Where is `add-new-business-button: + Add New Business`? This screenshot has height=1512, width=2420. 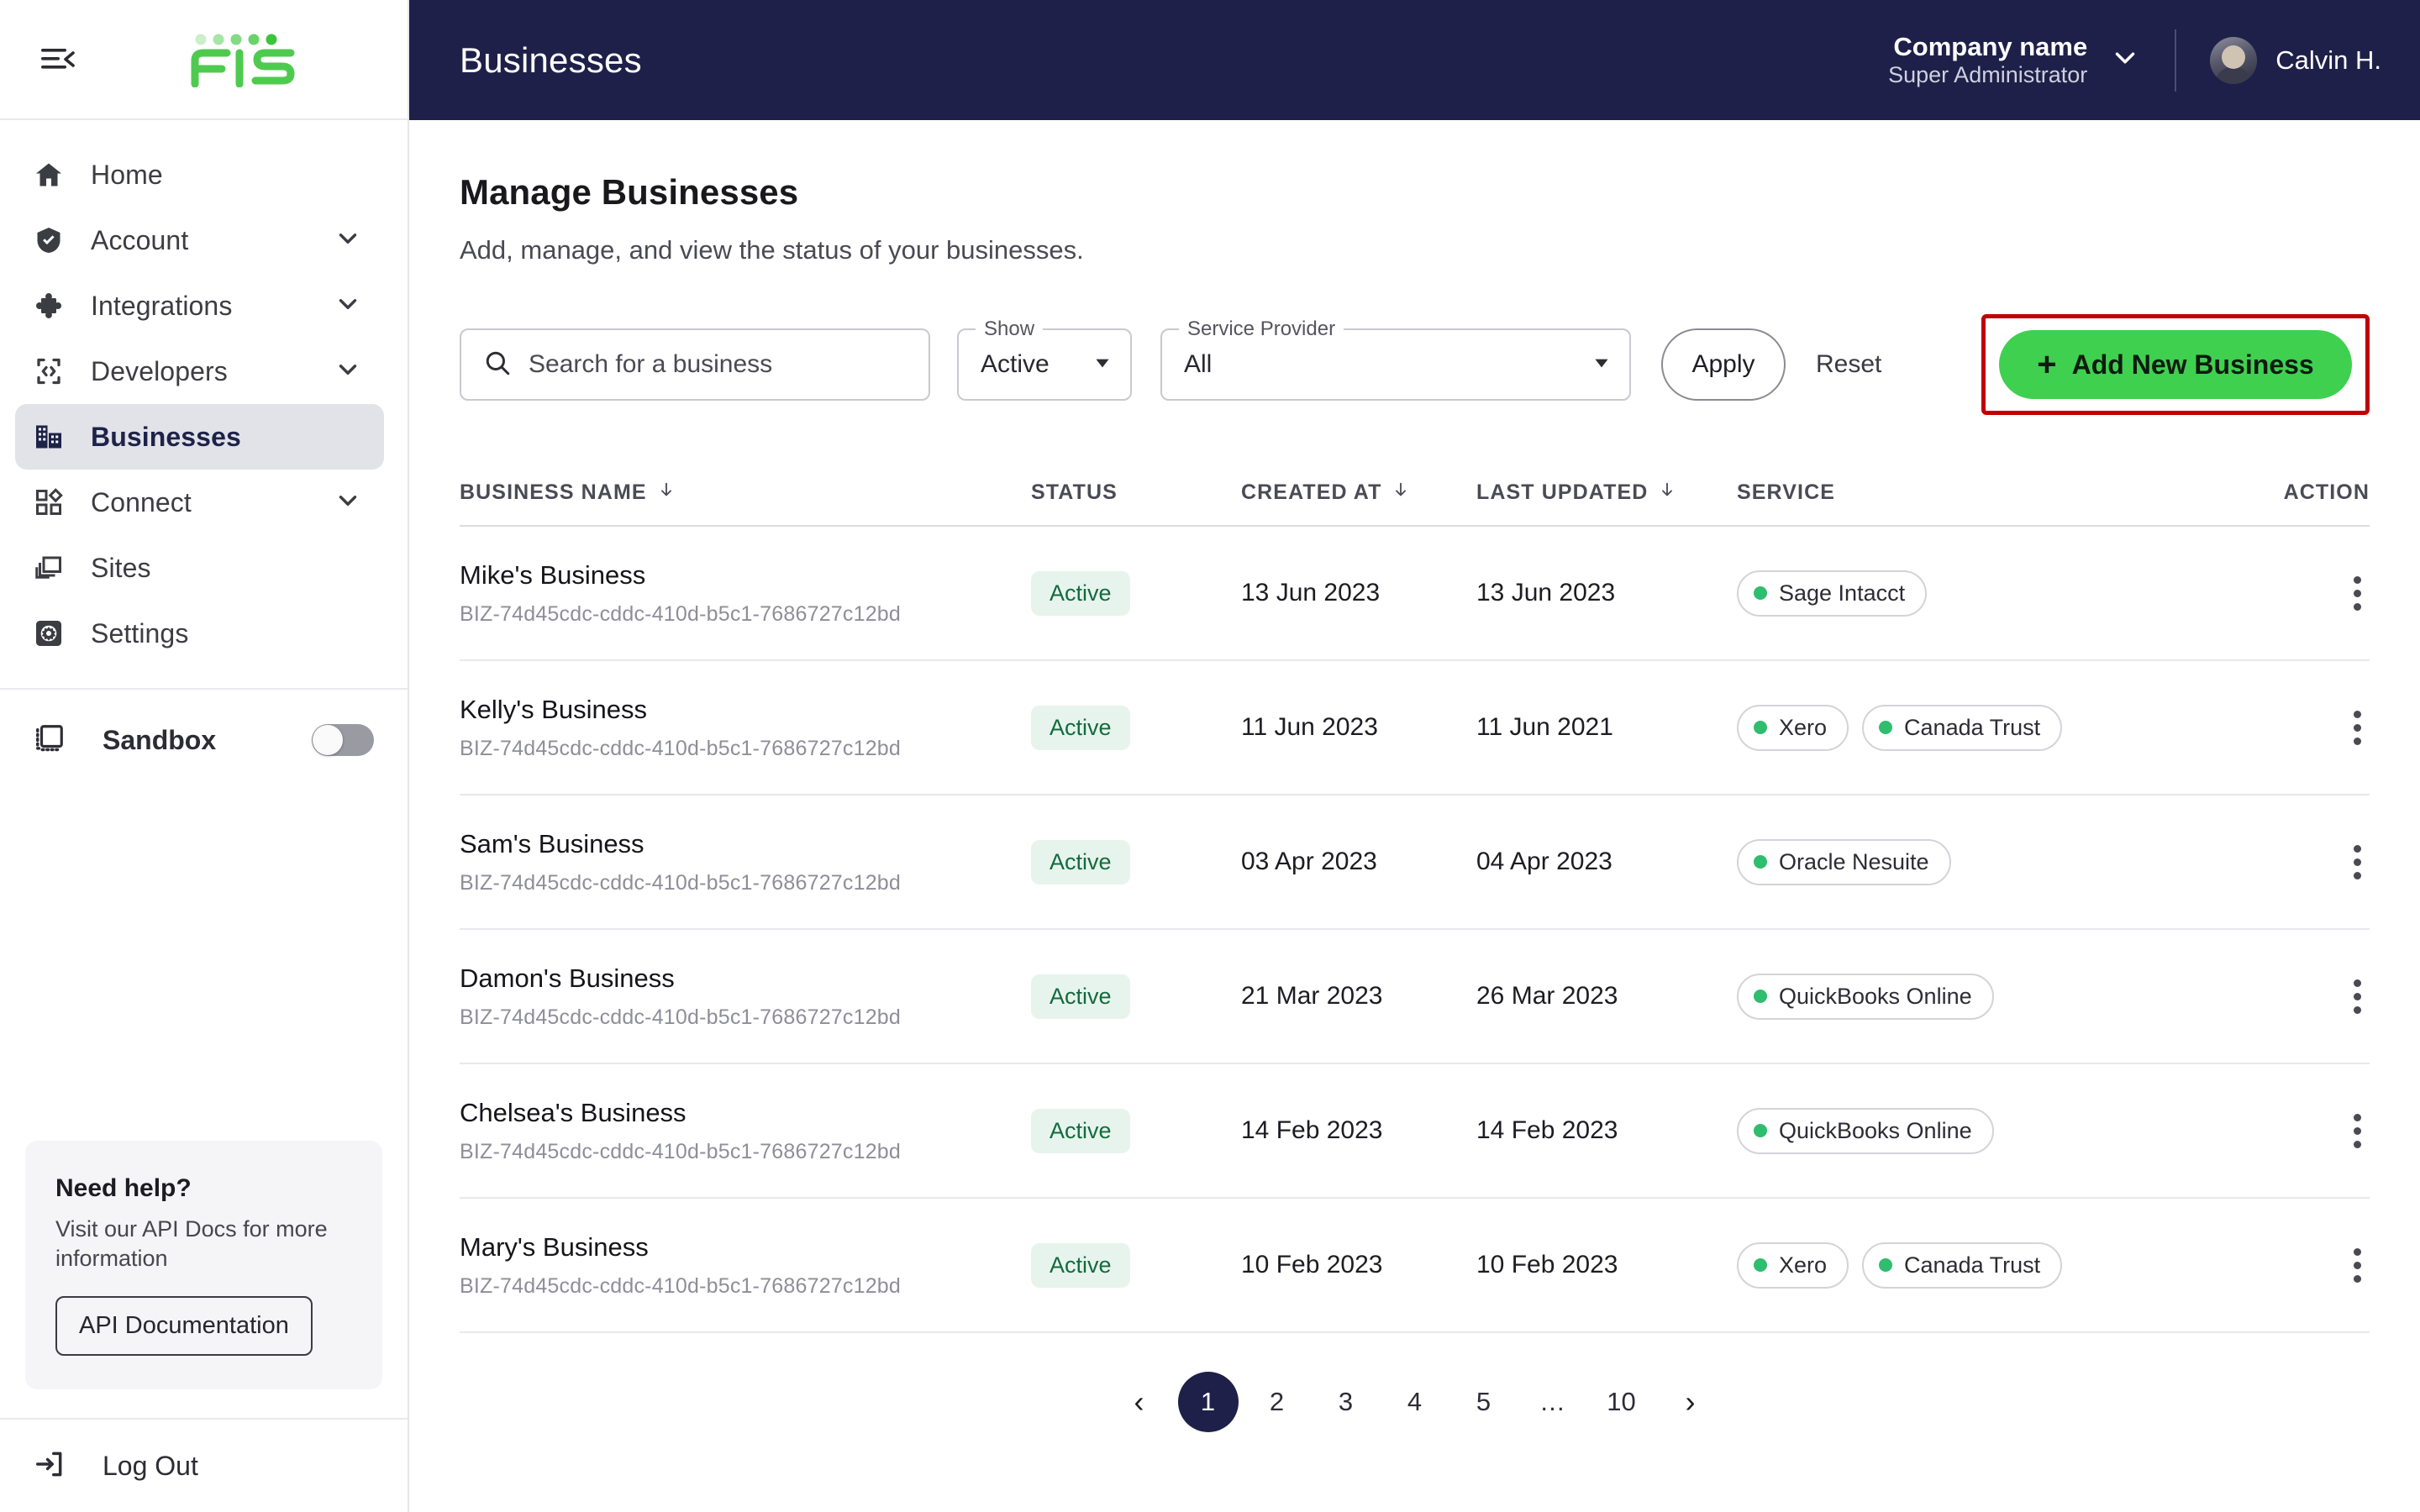 add-new-business-button: + Add New Business is located at coordinates (2175, 364).